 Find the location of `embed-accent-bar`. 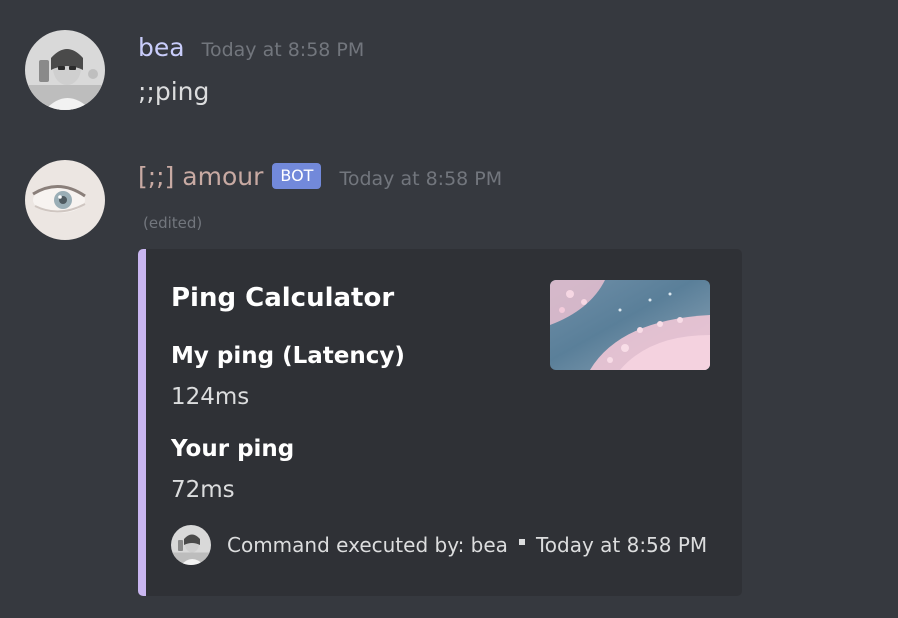

embed-accent-bar is located at coordinates (142, 422).